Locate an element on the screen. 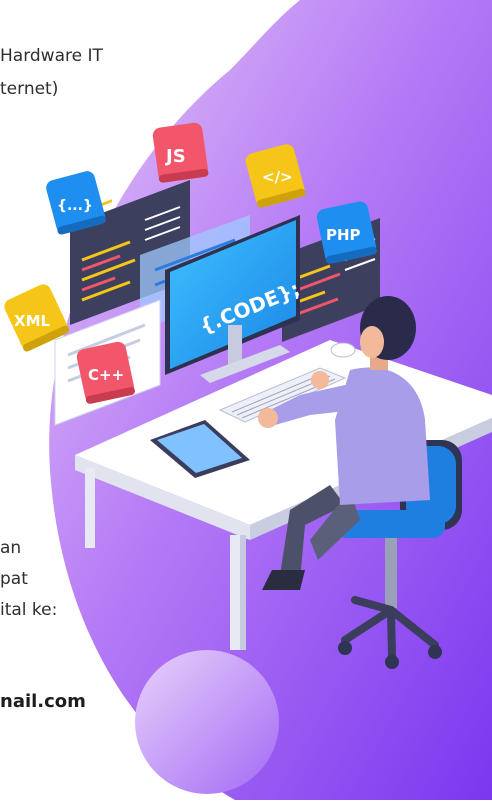 Image resolution: width=492 pixels, height=801 pixels. mouse is located at coordinates (343, 350).